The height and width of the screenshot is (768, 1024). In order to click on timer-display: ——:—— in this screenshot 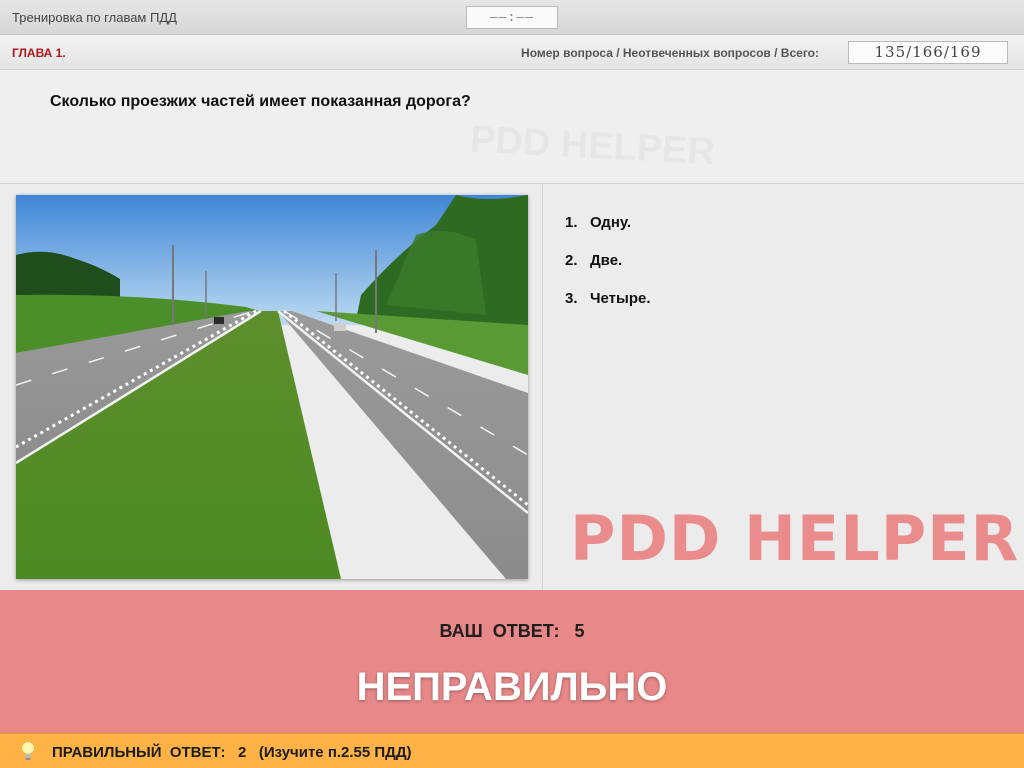, I will do `click(512, 17)`.